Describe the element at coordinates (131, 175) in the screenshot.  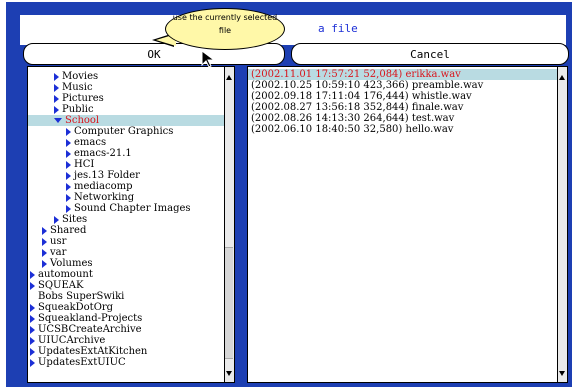
I see `folder-item: jes.13 Folder` at that location.